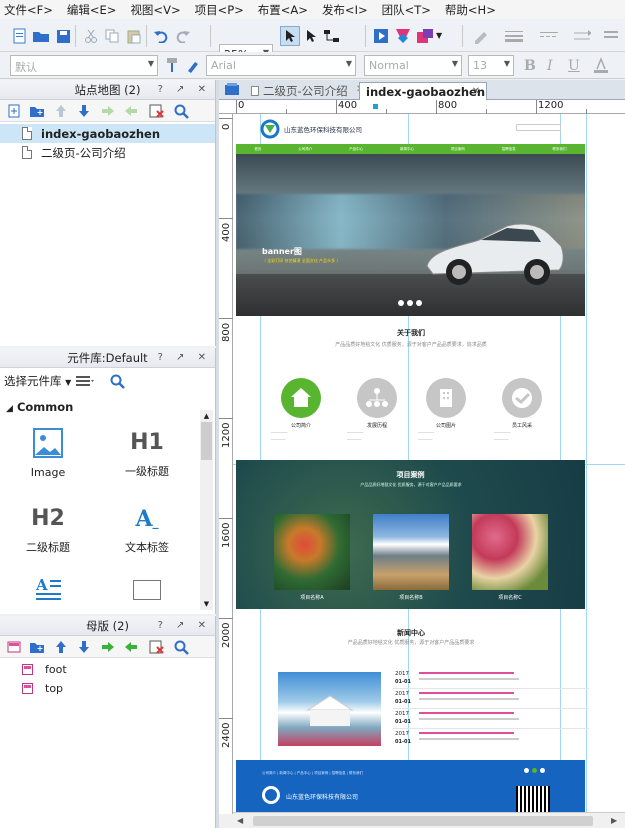 The image size is (625, 828). I want to click on canvas-hscrollbar: ◀ ▶, so click(429, 820).